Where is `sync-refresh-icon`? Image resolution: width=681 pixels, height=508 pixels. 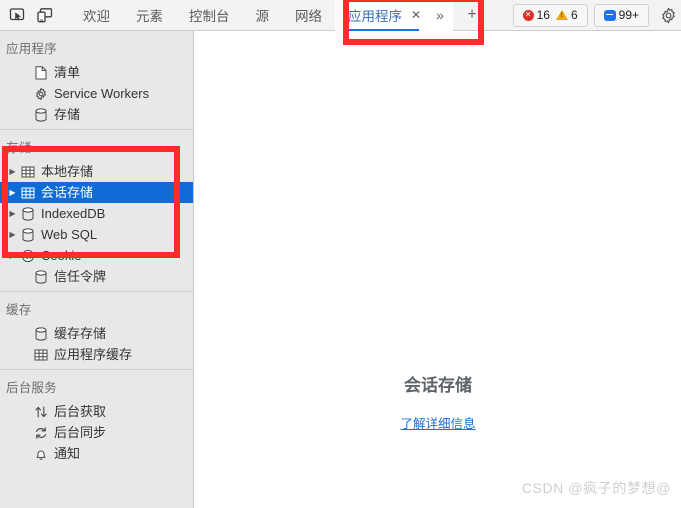 sync-refresh-icon is located at coordinates (40, 433).